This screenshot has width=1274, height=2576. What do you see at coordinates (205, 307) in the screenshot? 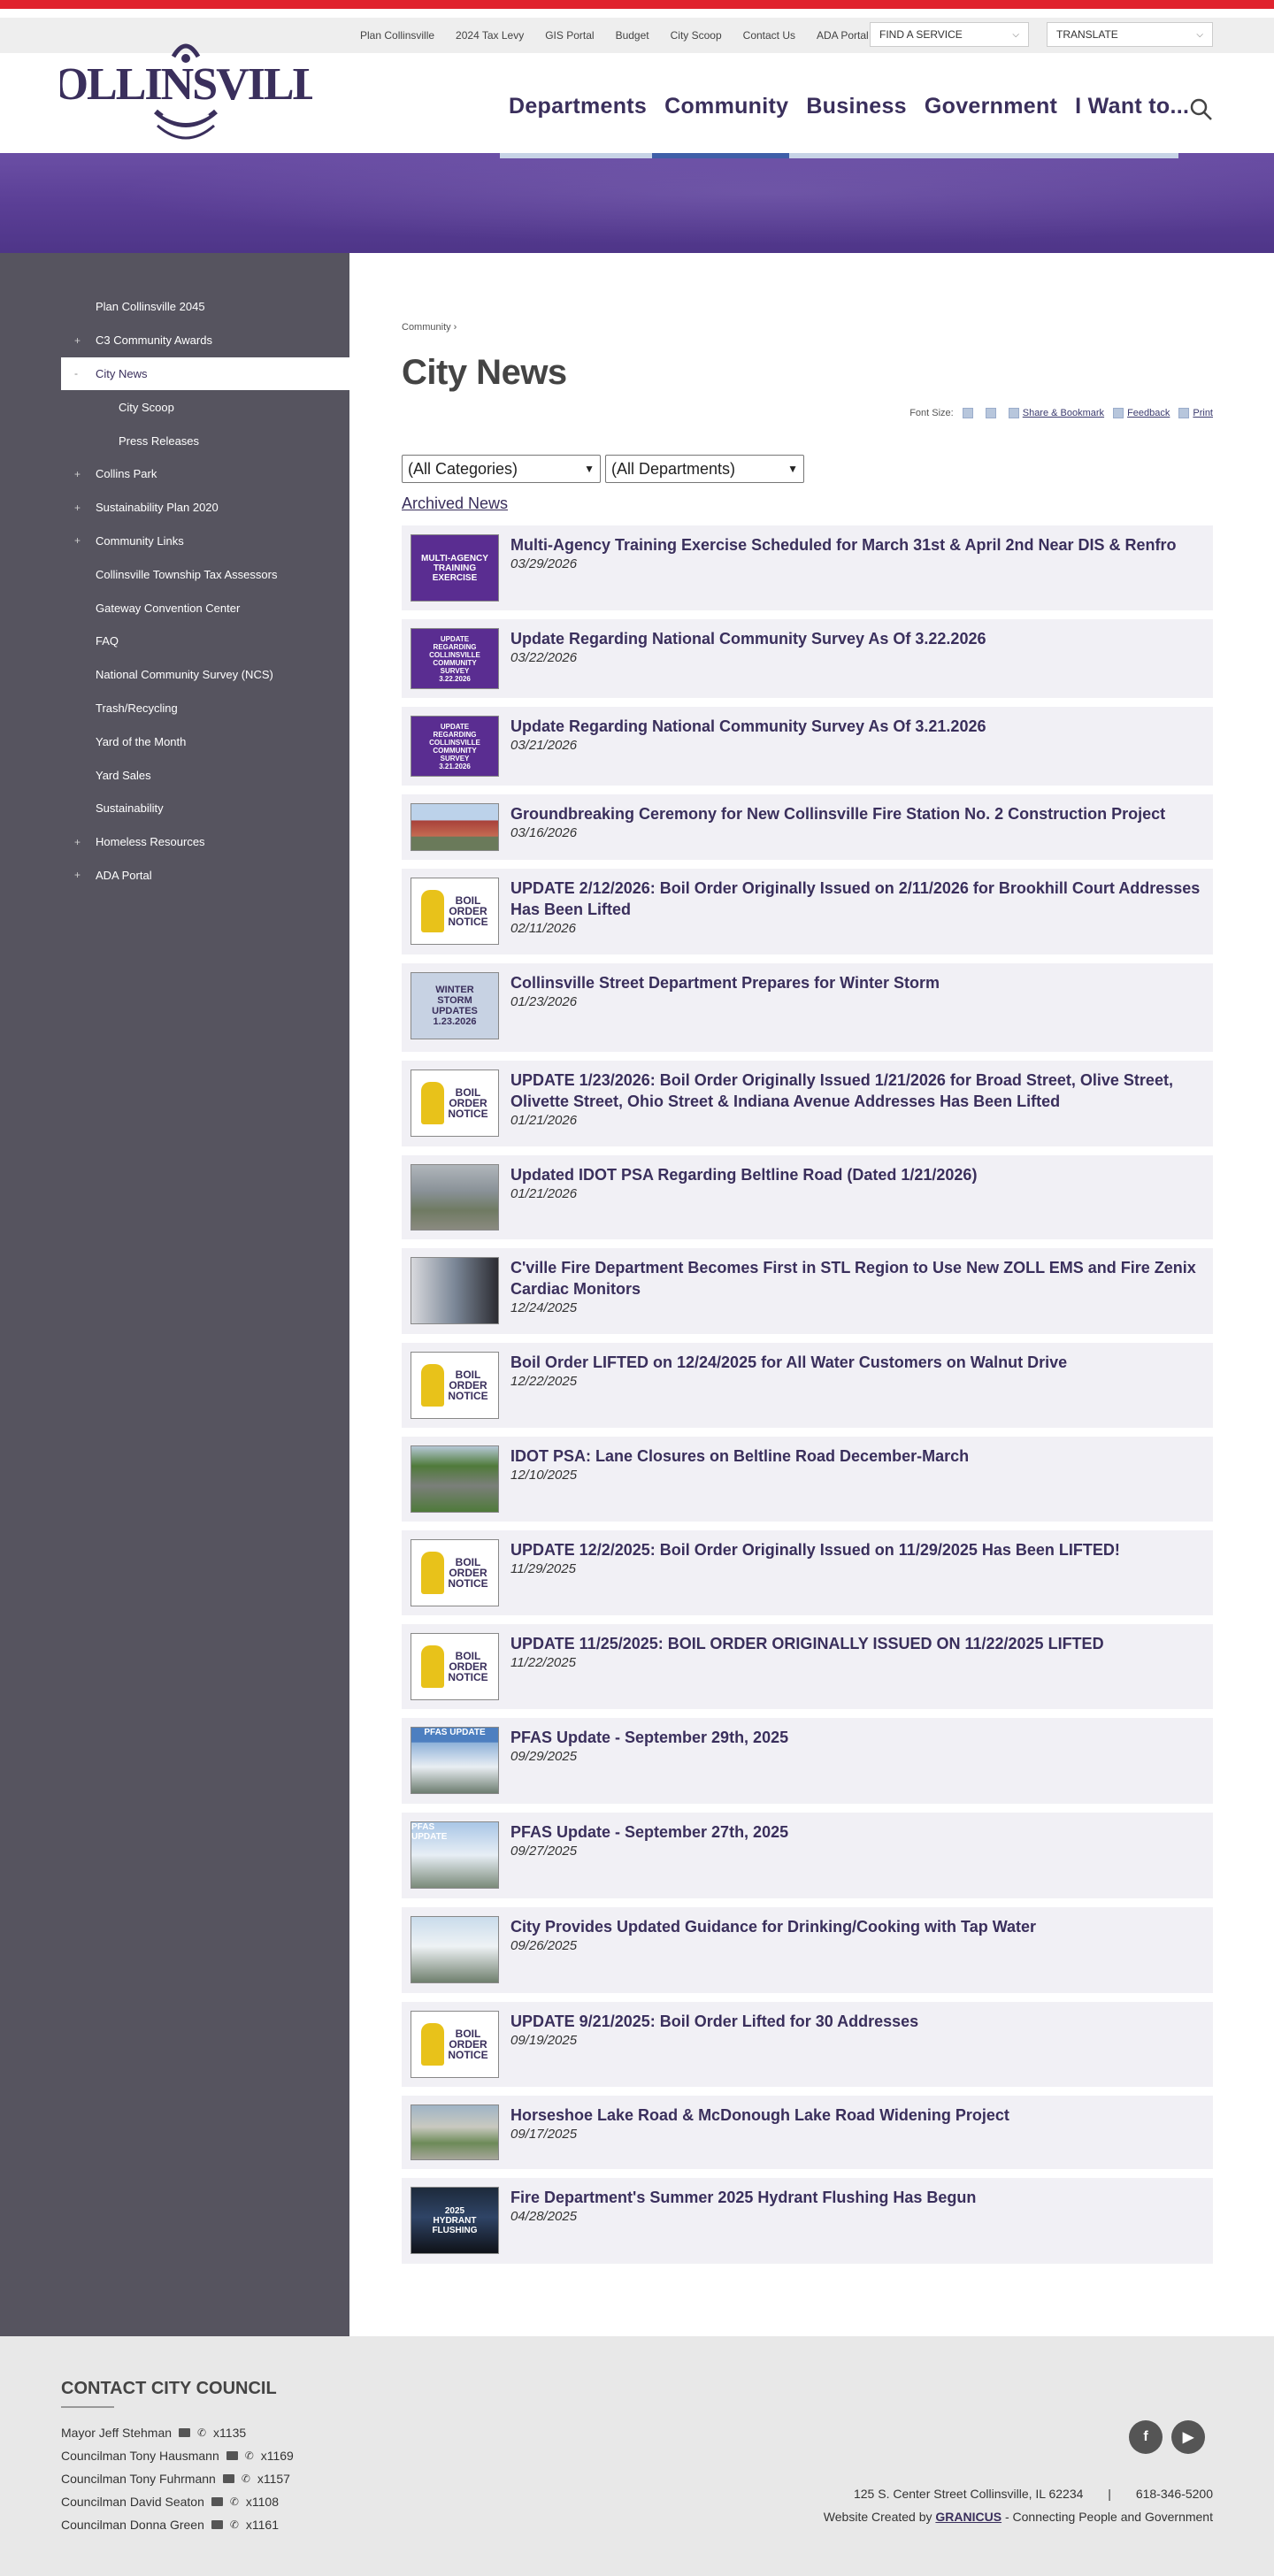
I see `sidebar-item: Plan Collinsville 2045` at bounding box center [205, 307].